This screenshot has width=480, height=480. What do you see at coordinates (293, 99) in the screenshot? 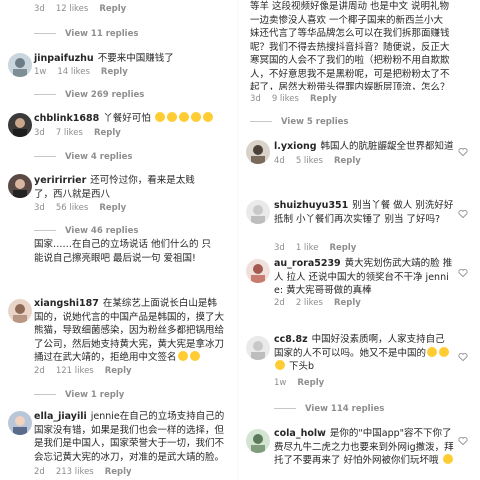
I see `comment-meta: 3d 9 likes Reply` at bounding box center [293, 99].